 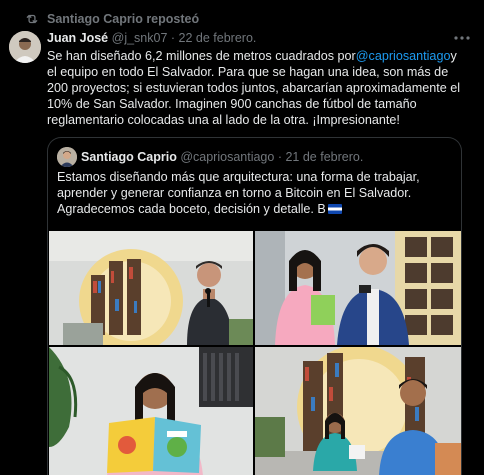 What do you see at coordinates (140, 38) in the screenshot?
I see `author-handle: @j_snk07` at bounding box center [140, 38].